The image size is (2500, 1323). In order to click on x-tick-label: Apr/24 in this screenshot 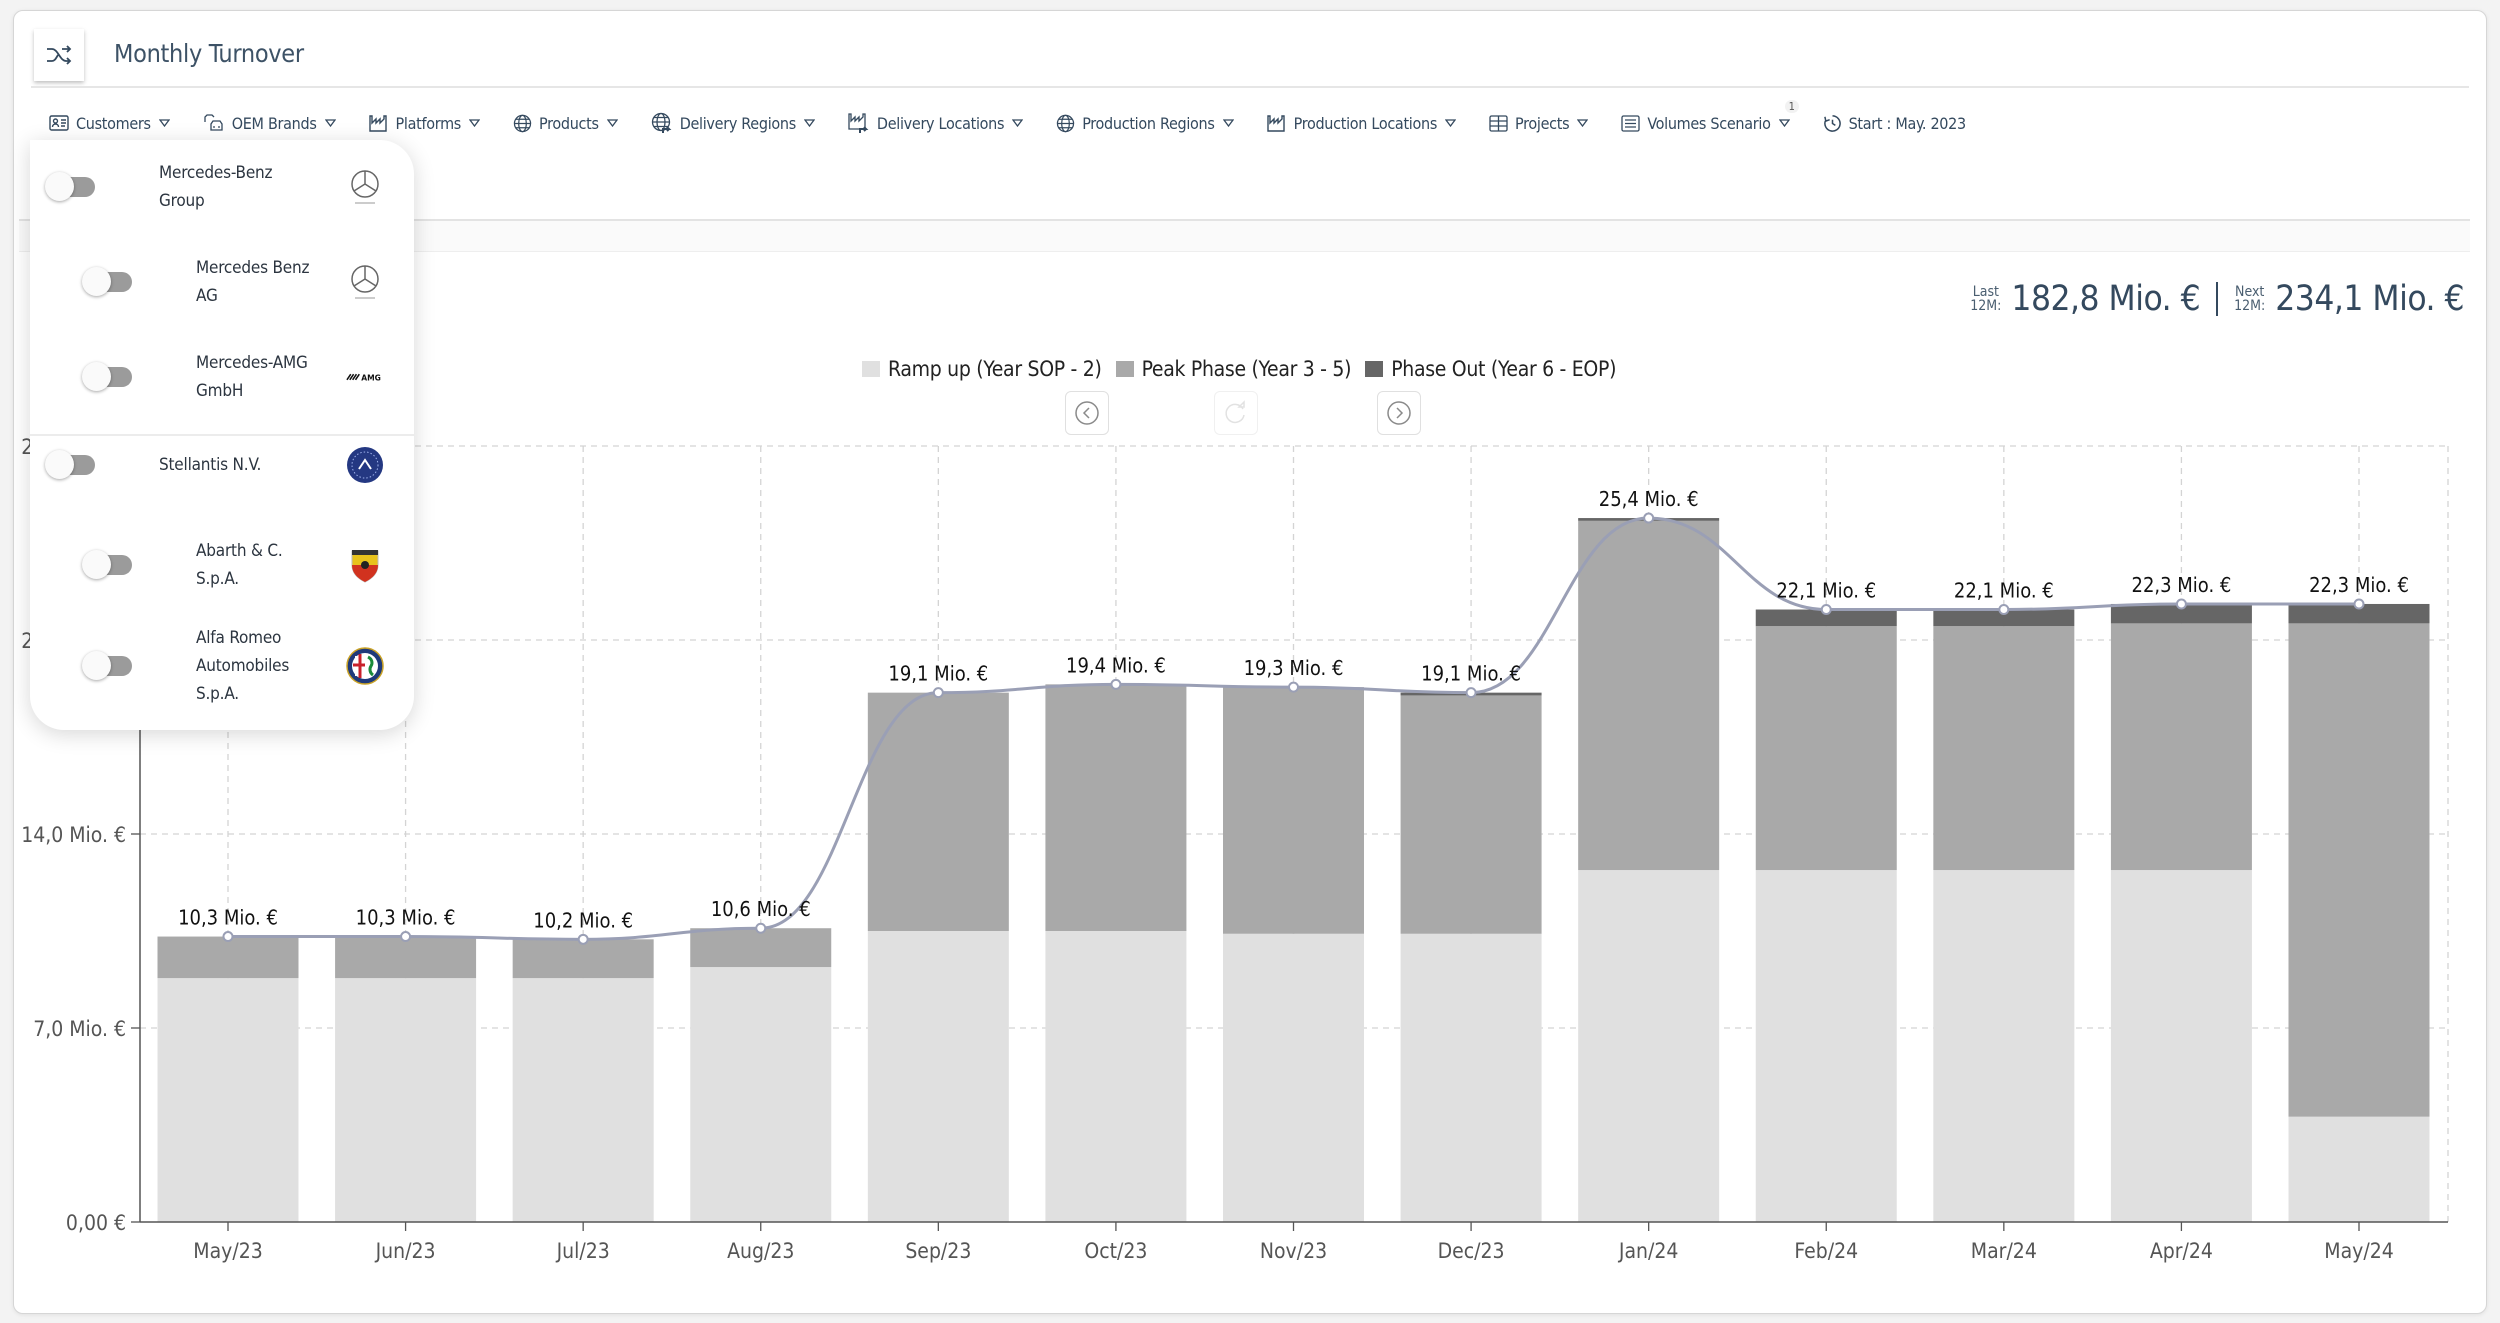, I will do `click(2181, 1251)`.